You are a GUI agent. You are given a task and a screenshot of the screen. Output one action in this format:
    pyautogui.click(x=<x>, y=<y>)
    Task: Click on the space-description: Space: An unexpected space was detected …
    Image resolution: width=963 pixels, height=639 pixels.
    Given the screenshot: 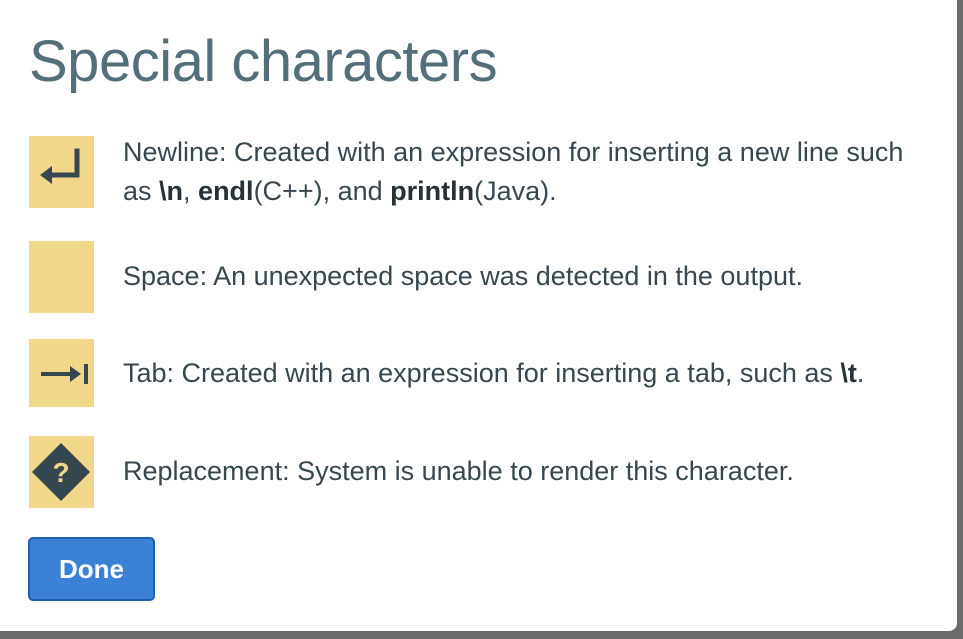 What is the action you would take?
    pyautogui.click(x=523, y=276)
    